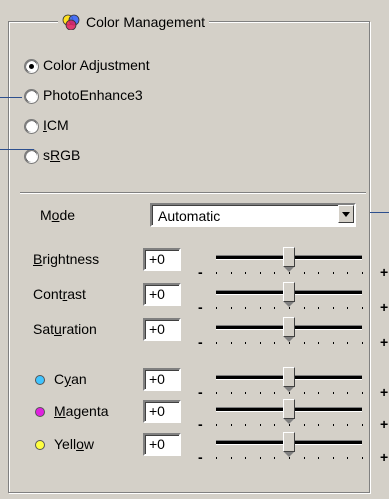  What do you see at coordinates (31, 156) in the screenshot?
I see `radio-srgb` at bounding box center [31, 156].